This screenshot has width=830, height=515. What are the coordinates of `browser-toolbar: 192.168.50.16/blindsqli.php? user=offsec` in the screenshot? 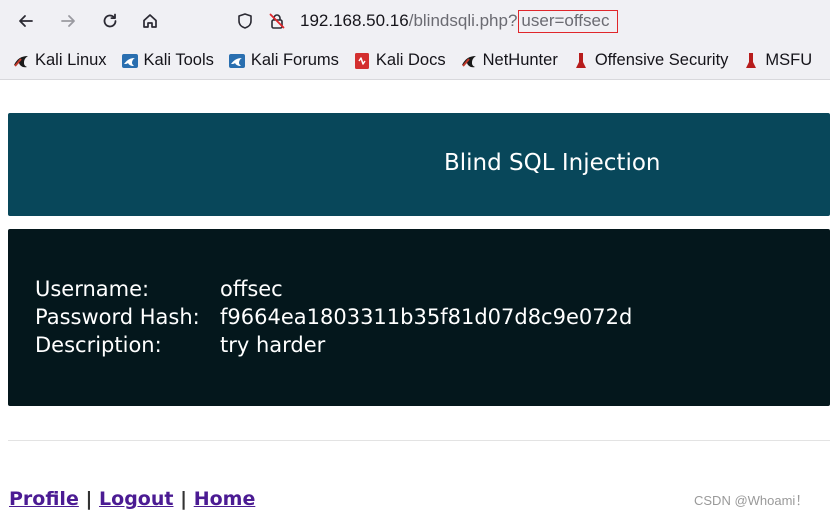 It's located at (415, 21).